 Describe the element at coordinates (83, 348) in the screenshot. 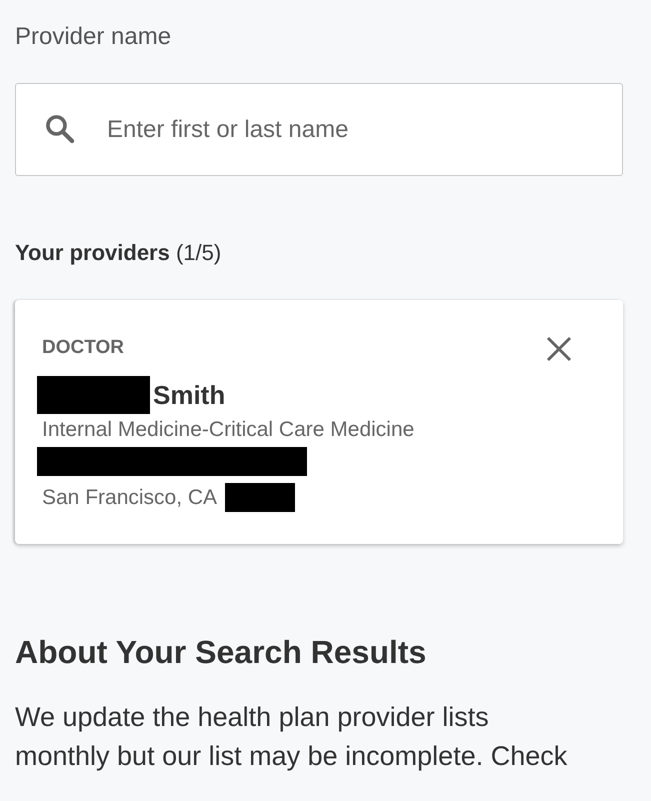

I see `provider-type: DOCTOR` at that location.